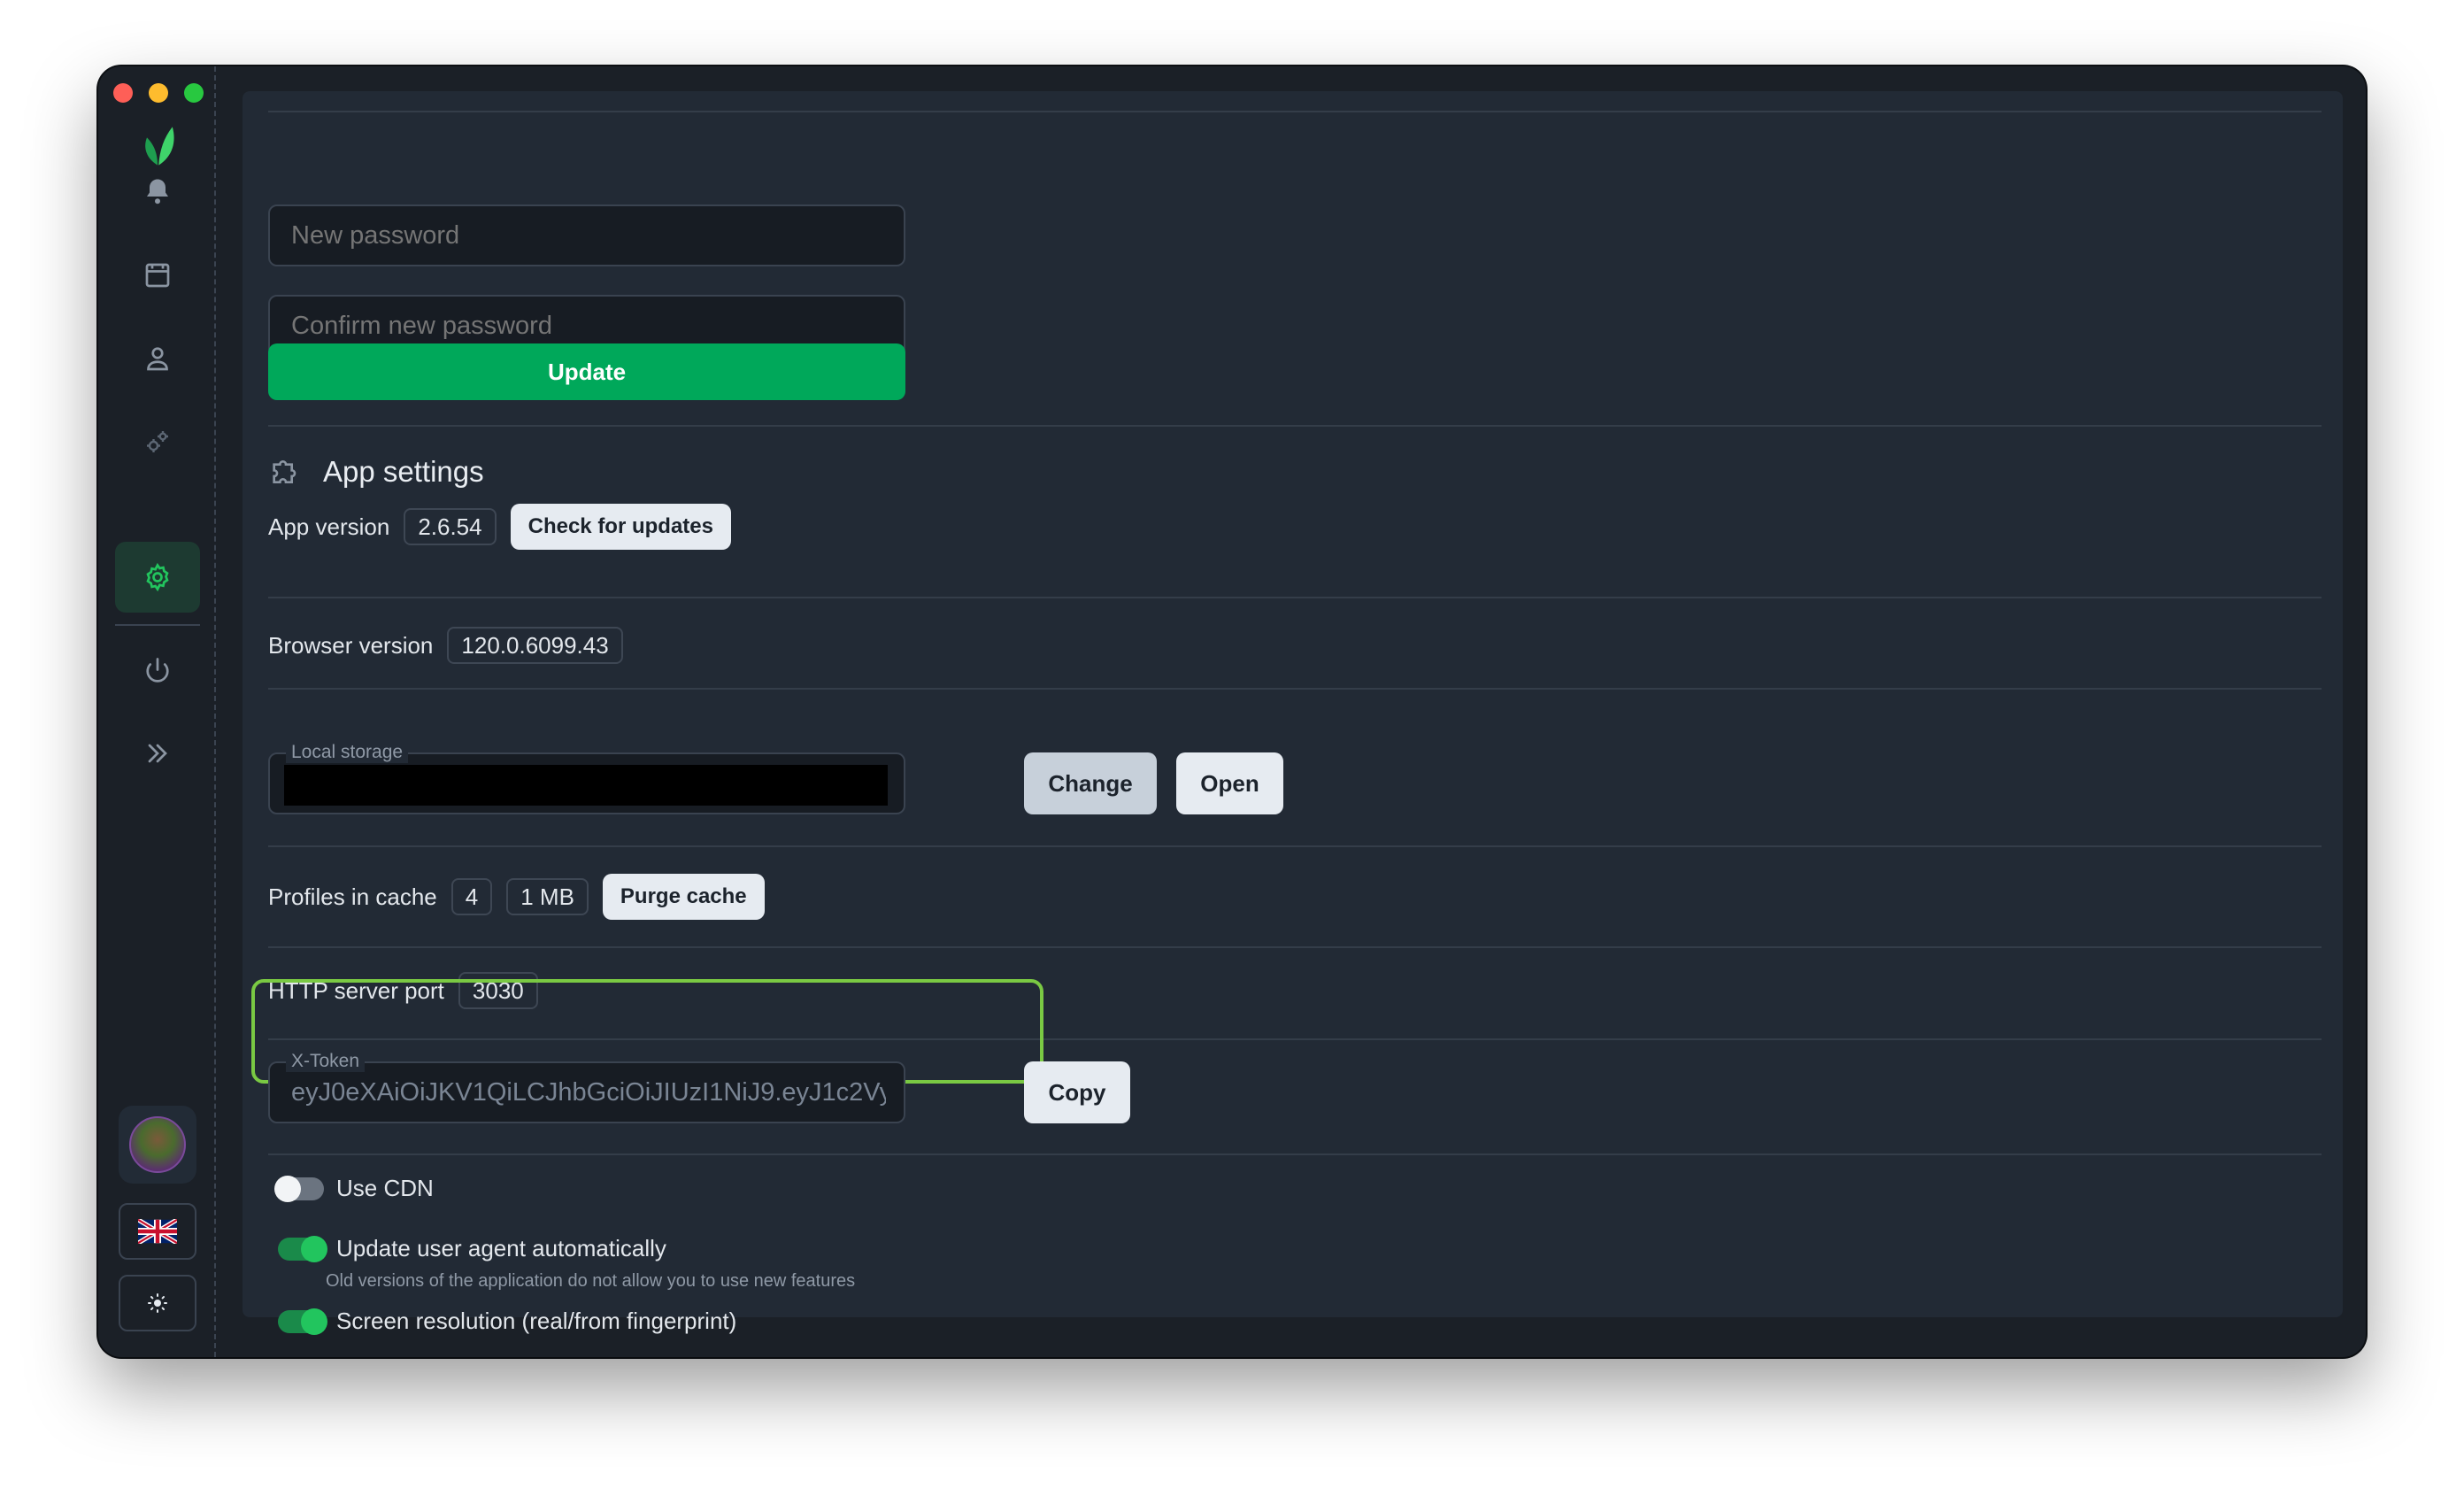 The image size is (2464, 1489). Describe the element at coordinates (158, 358) in the screenshot. I see `user-icon` at that location.